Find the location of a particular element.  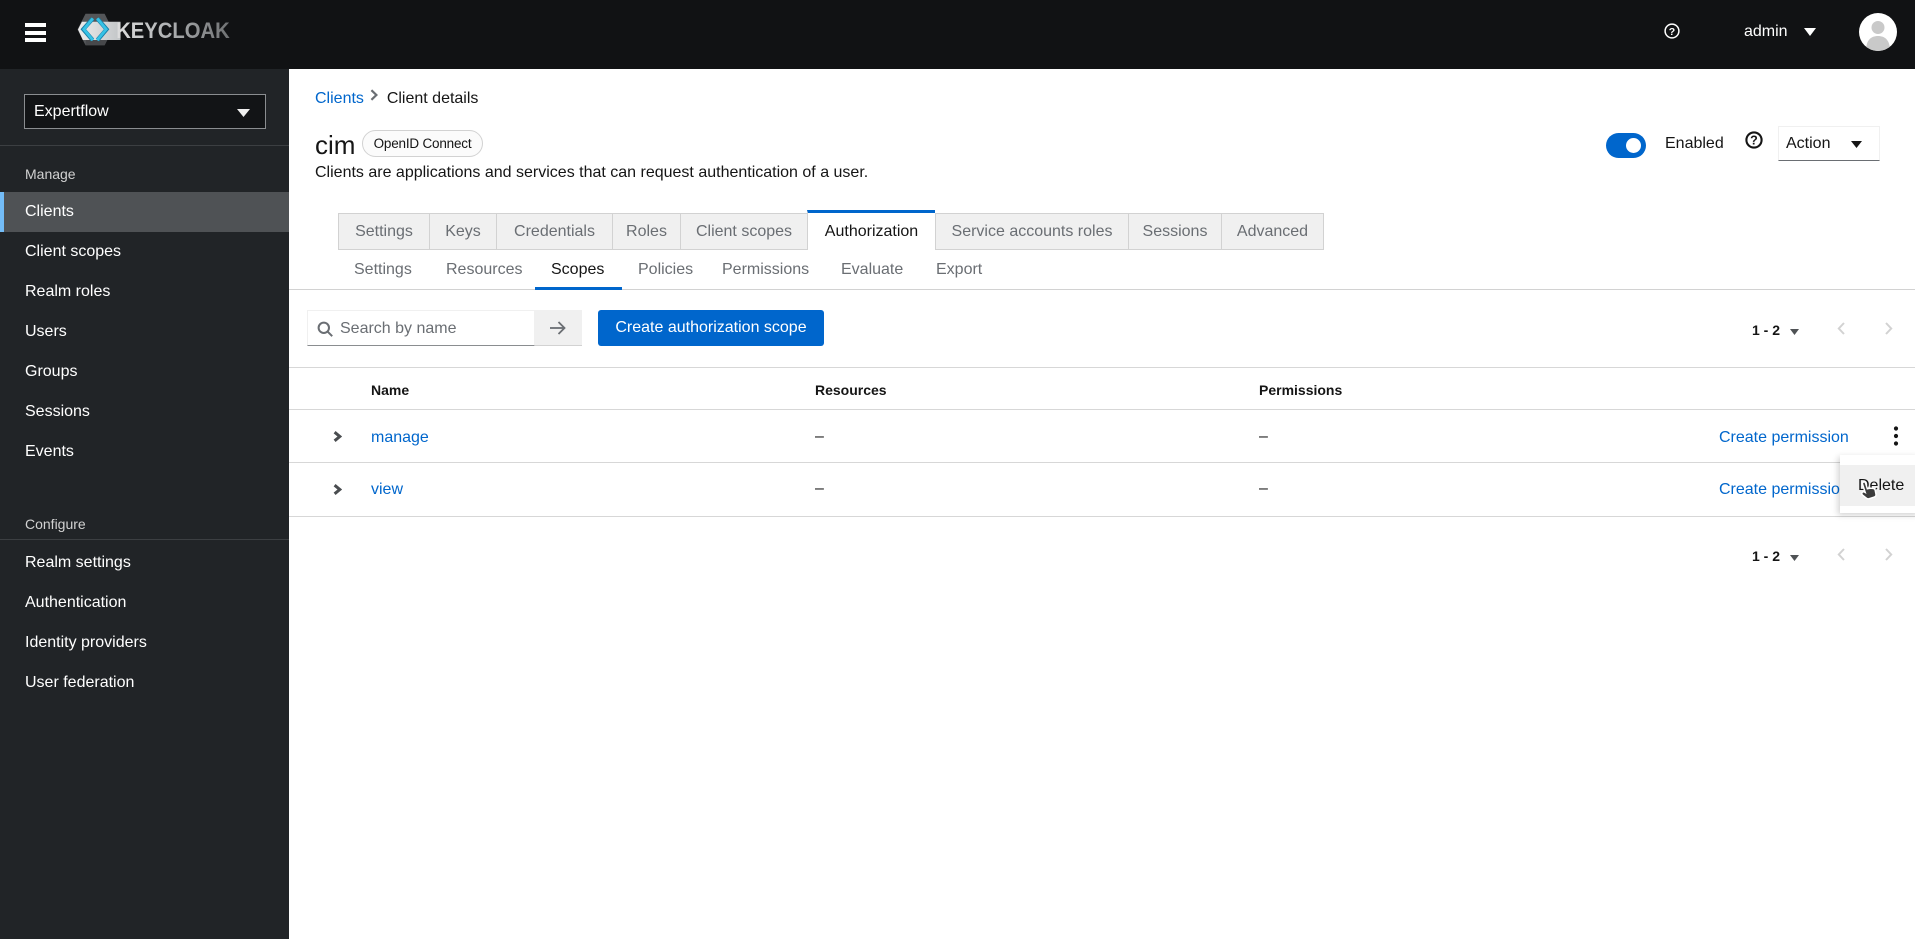

svg-text: KEYCLOAK is located at coordinates (173, 30).